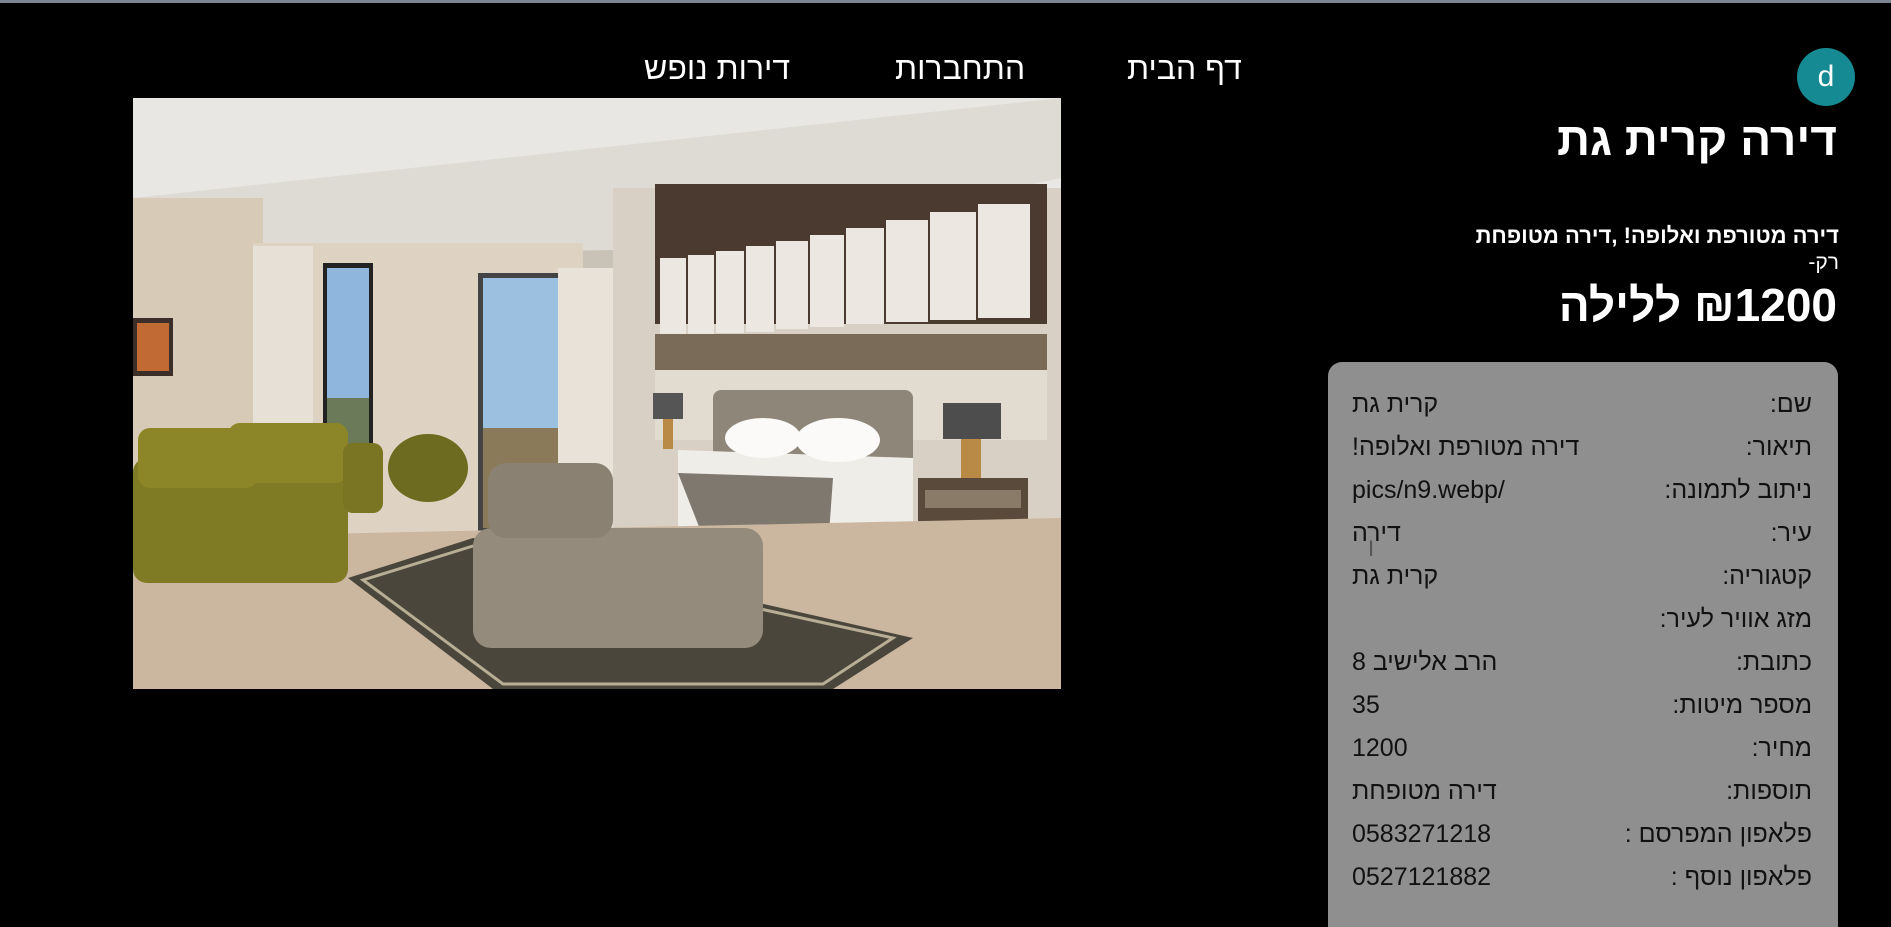 Image resolution: width=1891 pixels, height=927 pixels. Describe the element at coordinates (1583, 410) in the screenshot. I see `detail-row-name: שם: קרית גת` at that location.